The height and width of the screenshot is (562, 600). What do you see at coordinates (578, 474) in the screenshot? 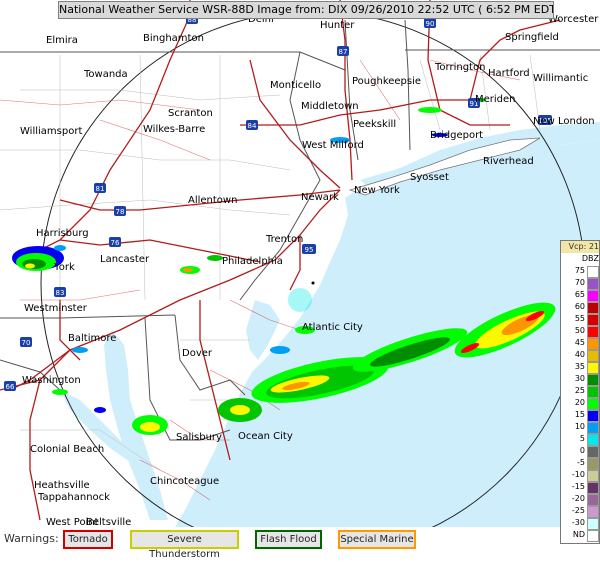
I see `legend-value: -10` at bounding box center [578, 474].